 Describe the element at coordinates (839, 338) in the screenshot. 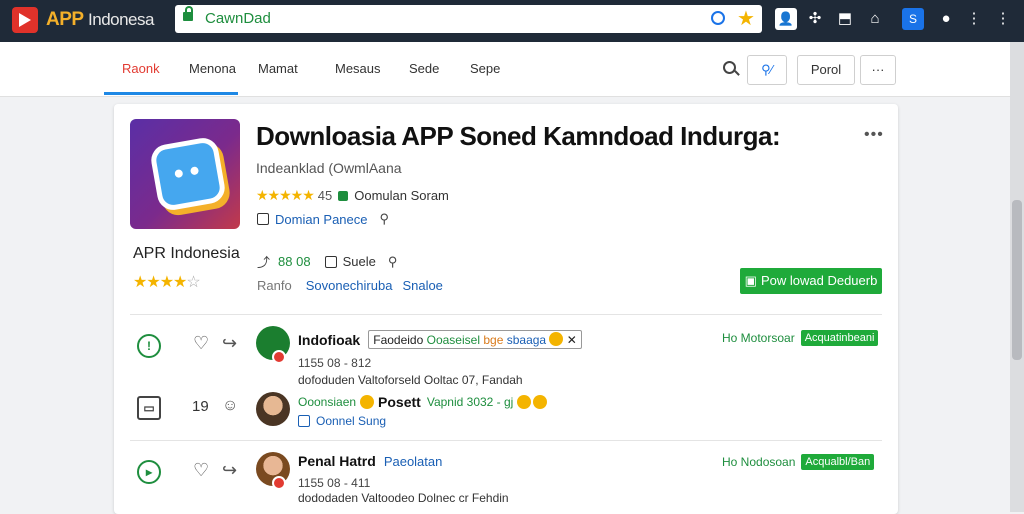

I see `accept-pill: Acquatinbeani` at that location.